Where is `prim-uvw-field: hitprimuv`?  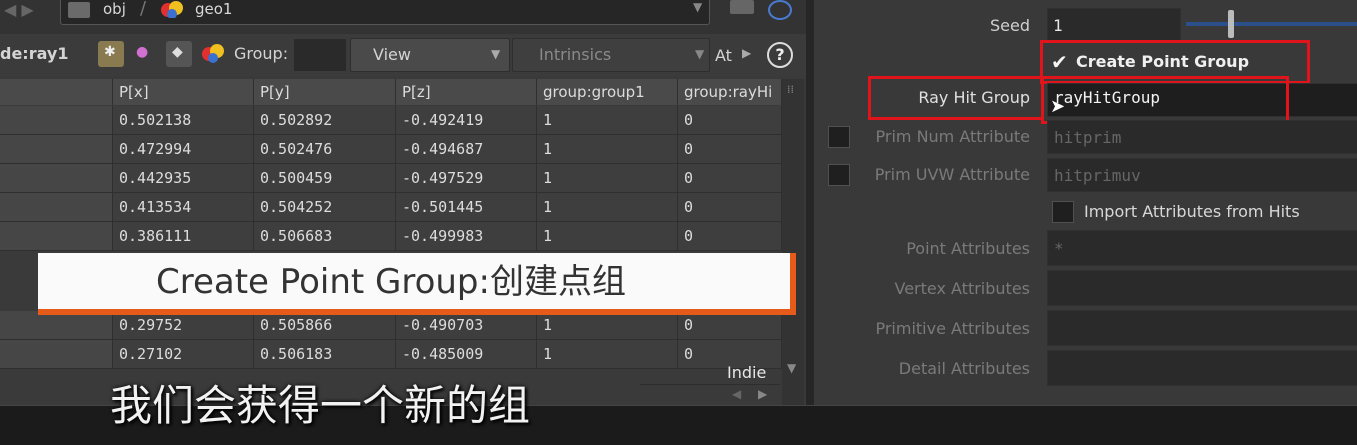 prim-uvw-field: hitprimuv is located at coordinates (1202, 175).